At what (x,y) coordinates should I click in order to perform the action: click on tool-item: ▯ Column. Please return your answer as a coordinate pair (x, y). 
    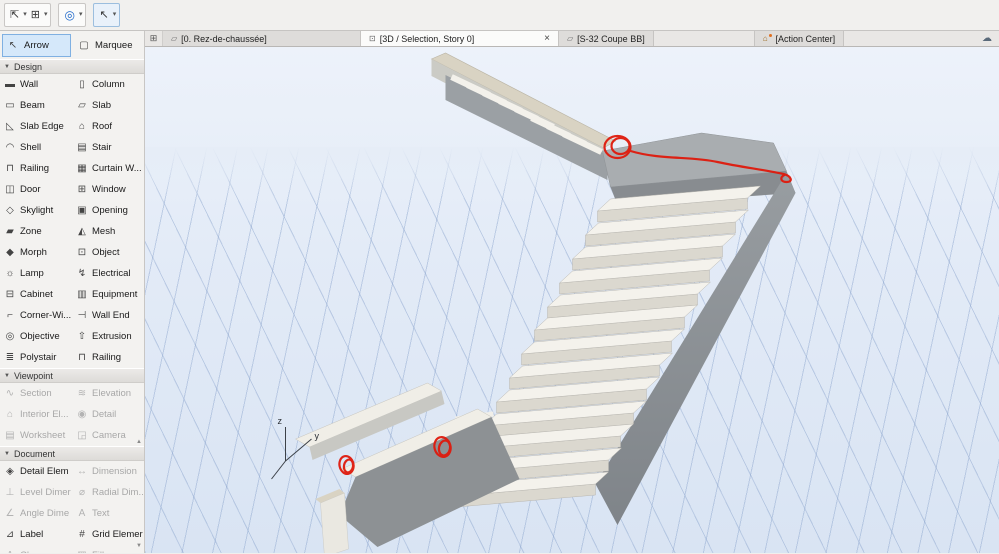
    Looking at the image, I should click on (108, 84).